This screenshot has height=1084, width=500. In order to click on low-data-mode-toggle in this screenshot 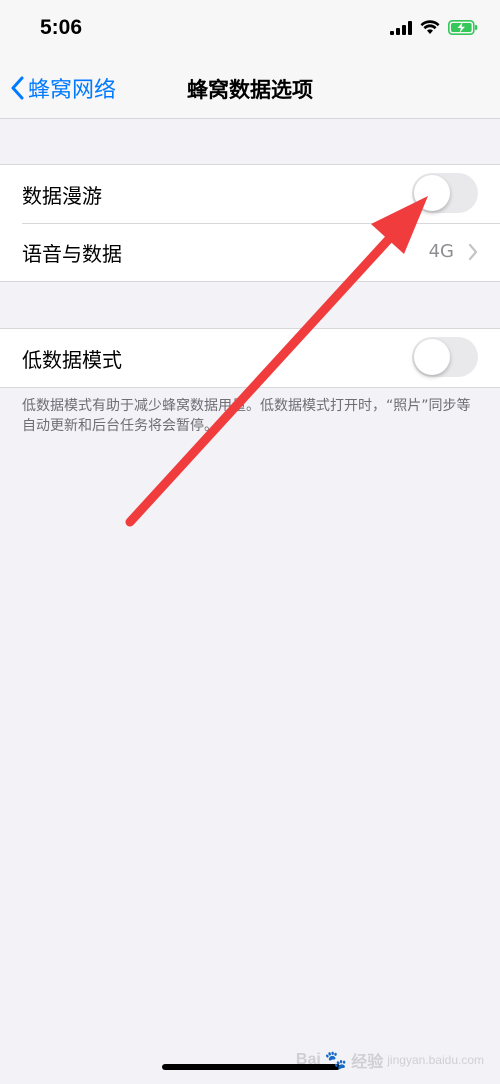, I will do `click(445, 357)`.